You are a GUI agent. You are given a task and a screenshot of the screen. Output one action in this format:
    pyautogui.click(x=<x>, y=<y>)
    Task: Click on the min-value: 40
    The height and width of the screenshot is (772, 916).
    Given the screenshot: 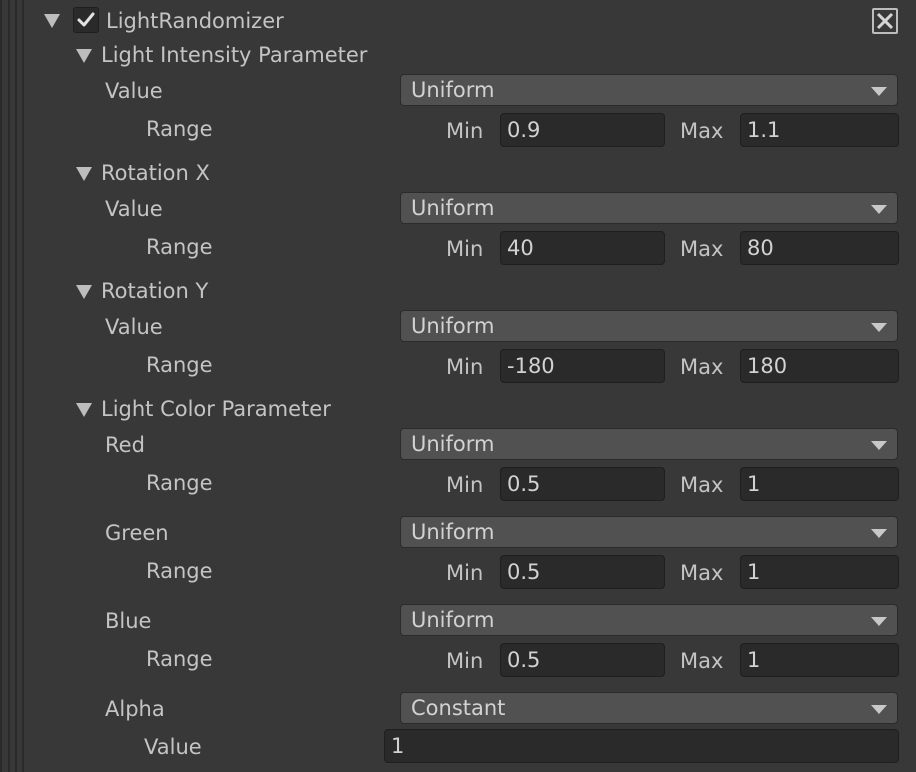 What is the action you would take?
    pyautogui.click(x=520, y=248)
    